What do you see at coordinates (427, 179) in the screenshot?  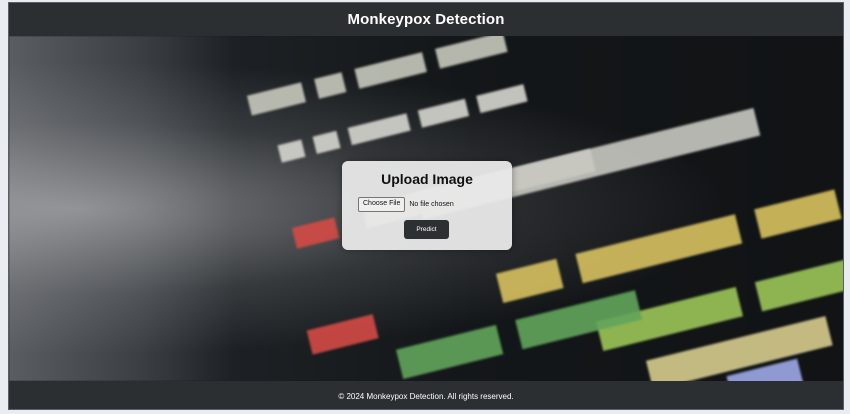 I see `upload-title: Upload Image` at bounding box center [427, 179].